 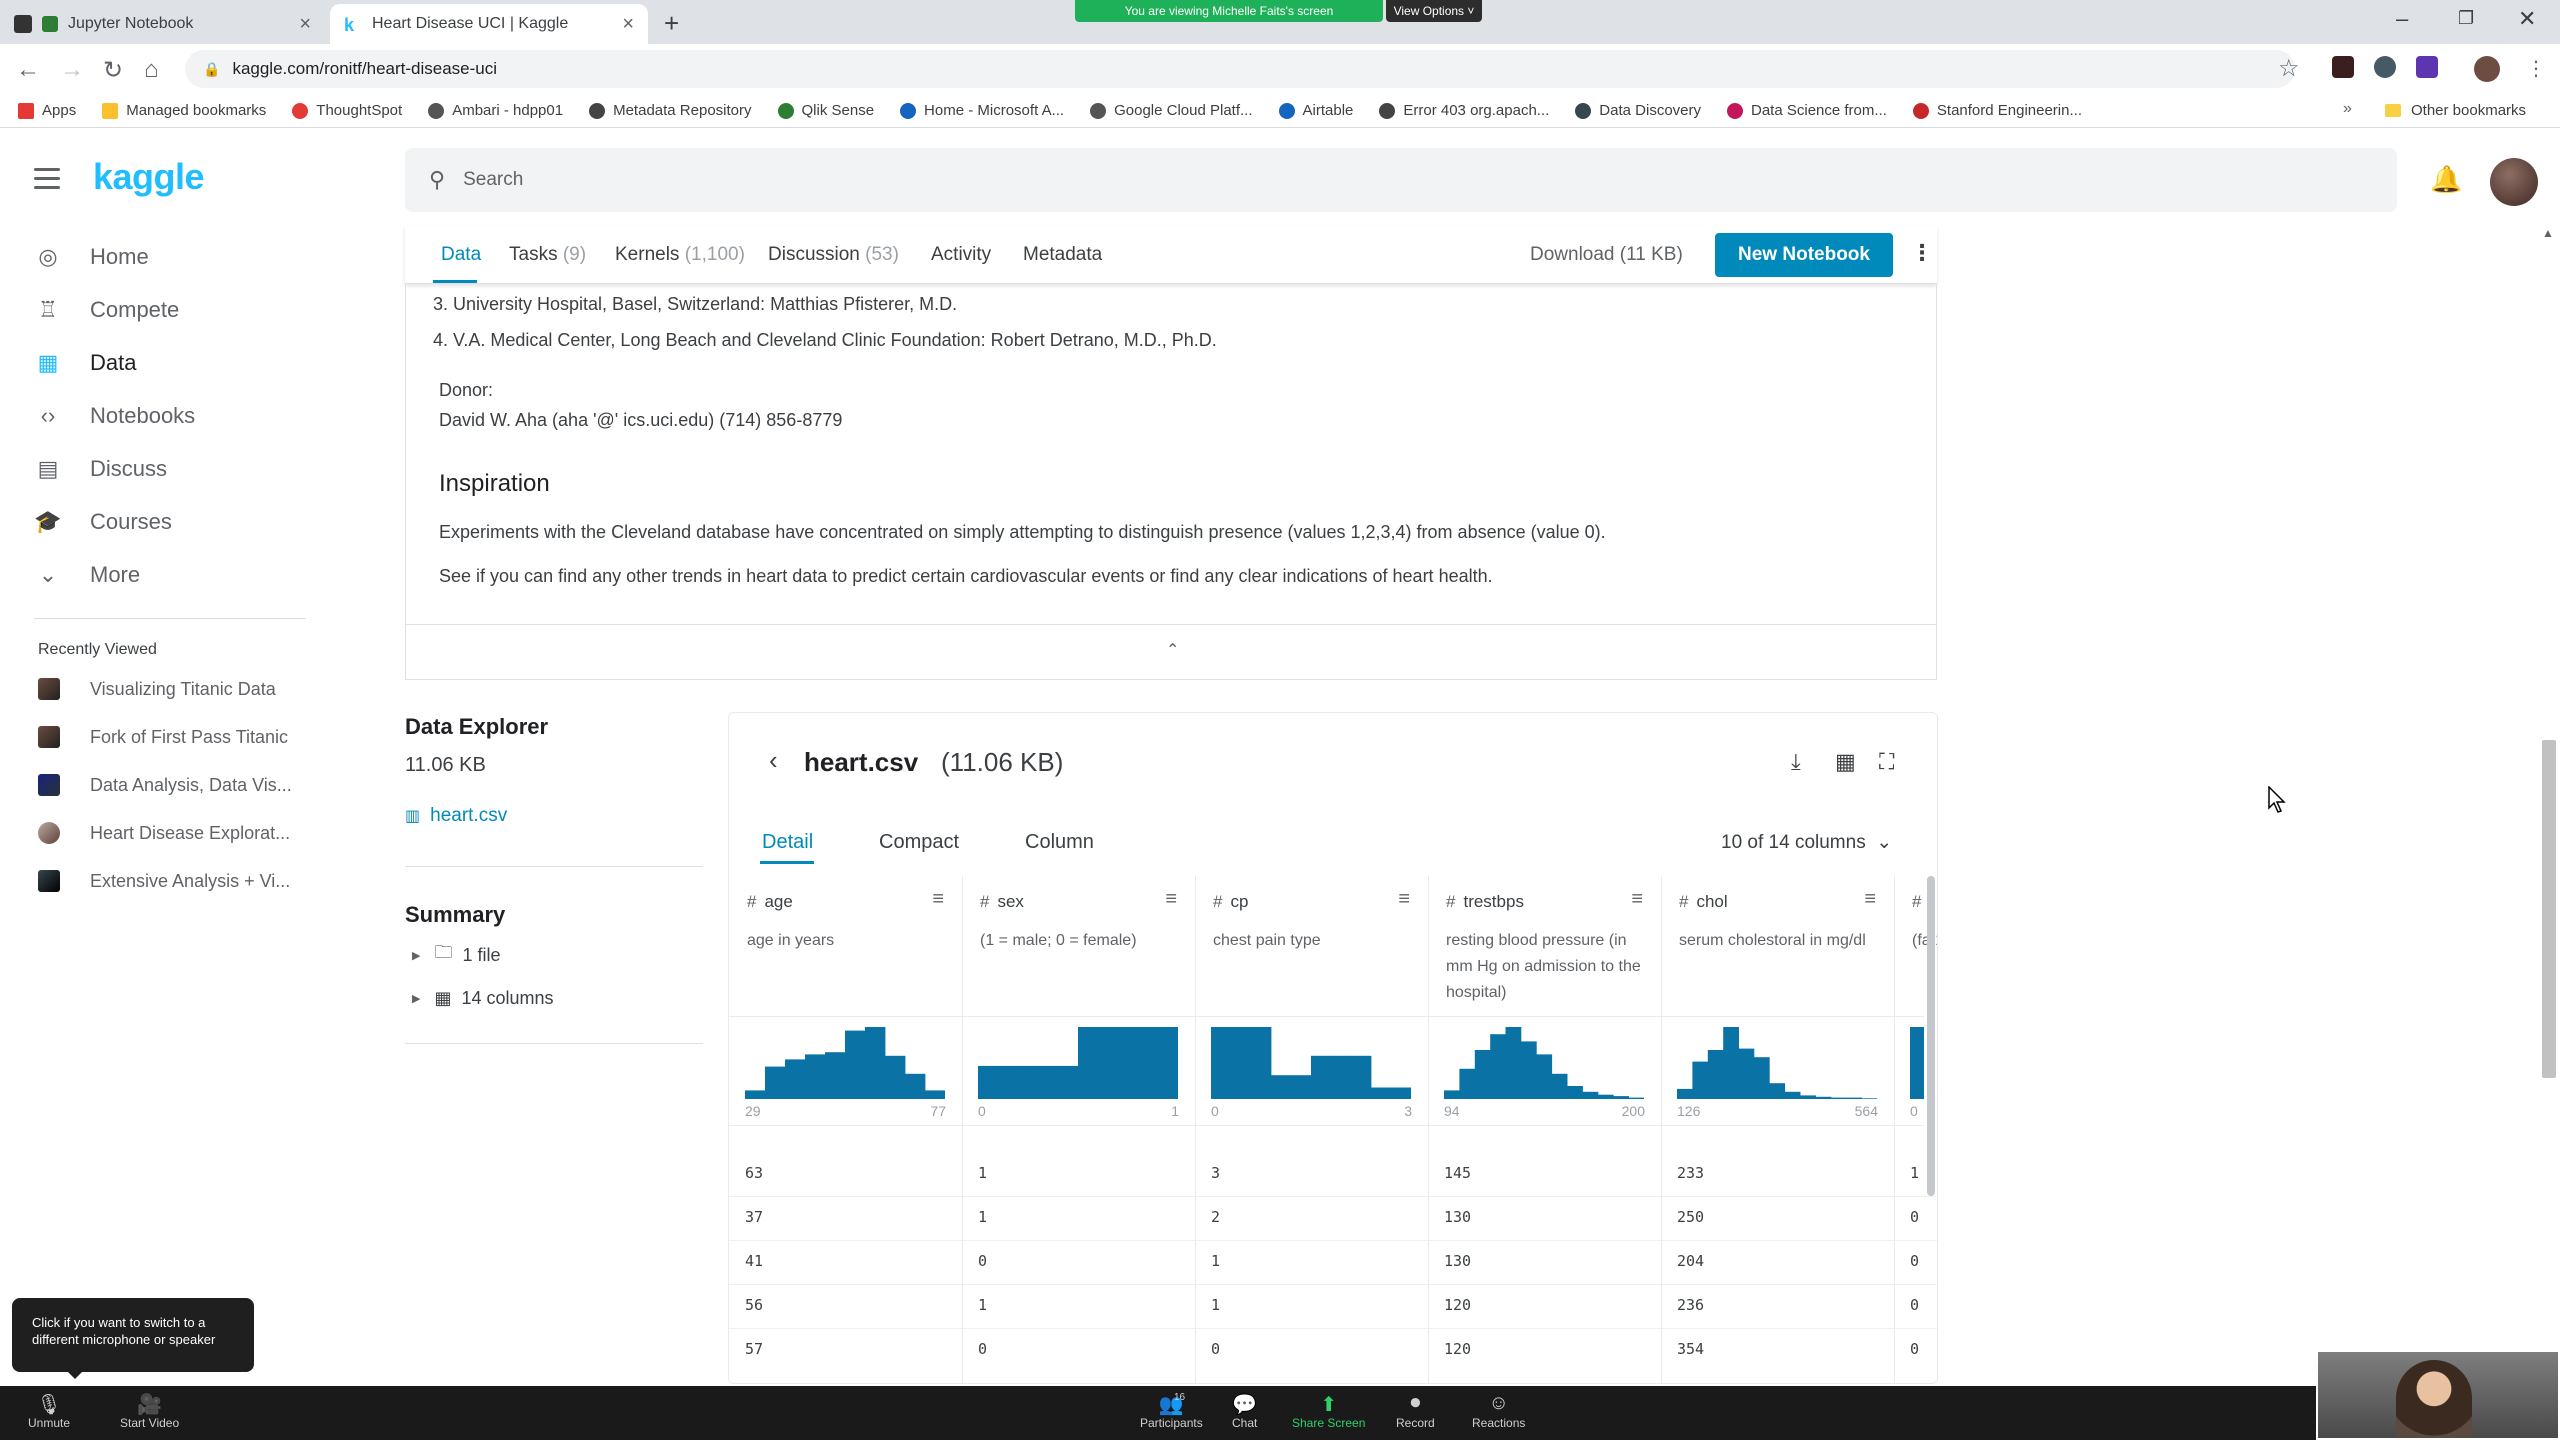 What do you see at coordinates (1311, 946) in the screenshot?
I see `column-header: # cp ≡ chest pain type` at bounding box center [1311, 946].